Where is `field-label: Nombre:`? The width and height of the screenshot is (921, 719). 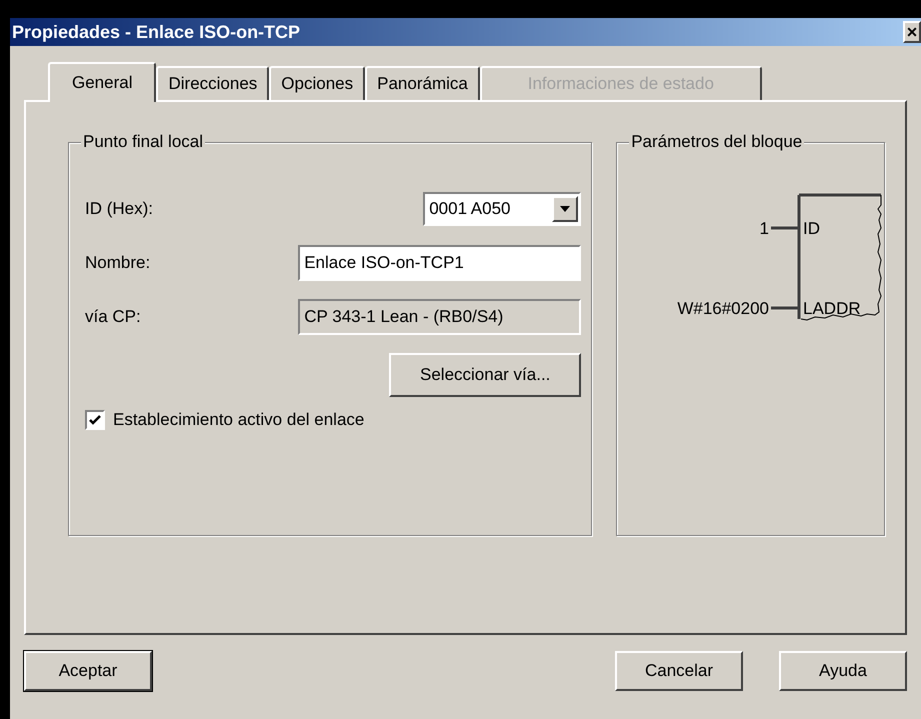
field-label: Nombre: is located at coordinates (117, 263).